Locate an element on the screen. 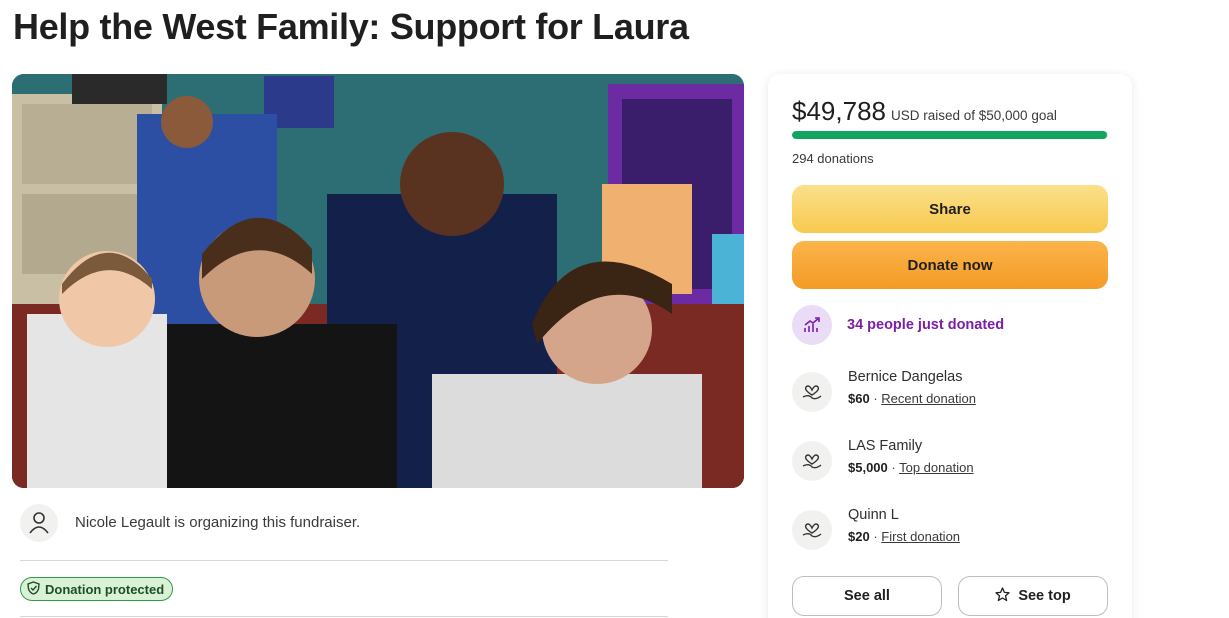 Image resolution: width=1229 pixels, height=618 pixels. donation-tag-link: Top donation is located at coordinates (936, 467).